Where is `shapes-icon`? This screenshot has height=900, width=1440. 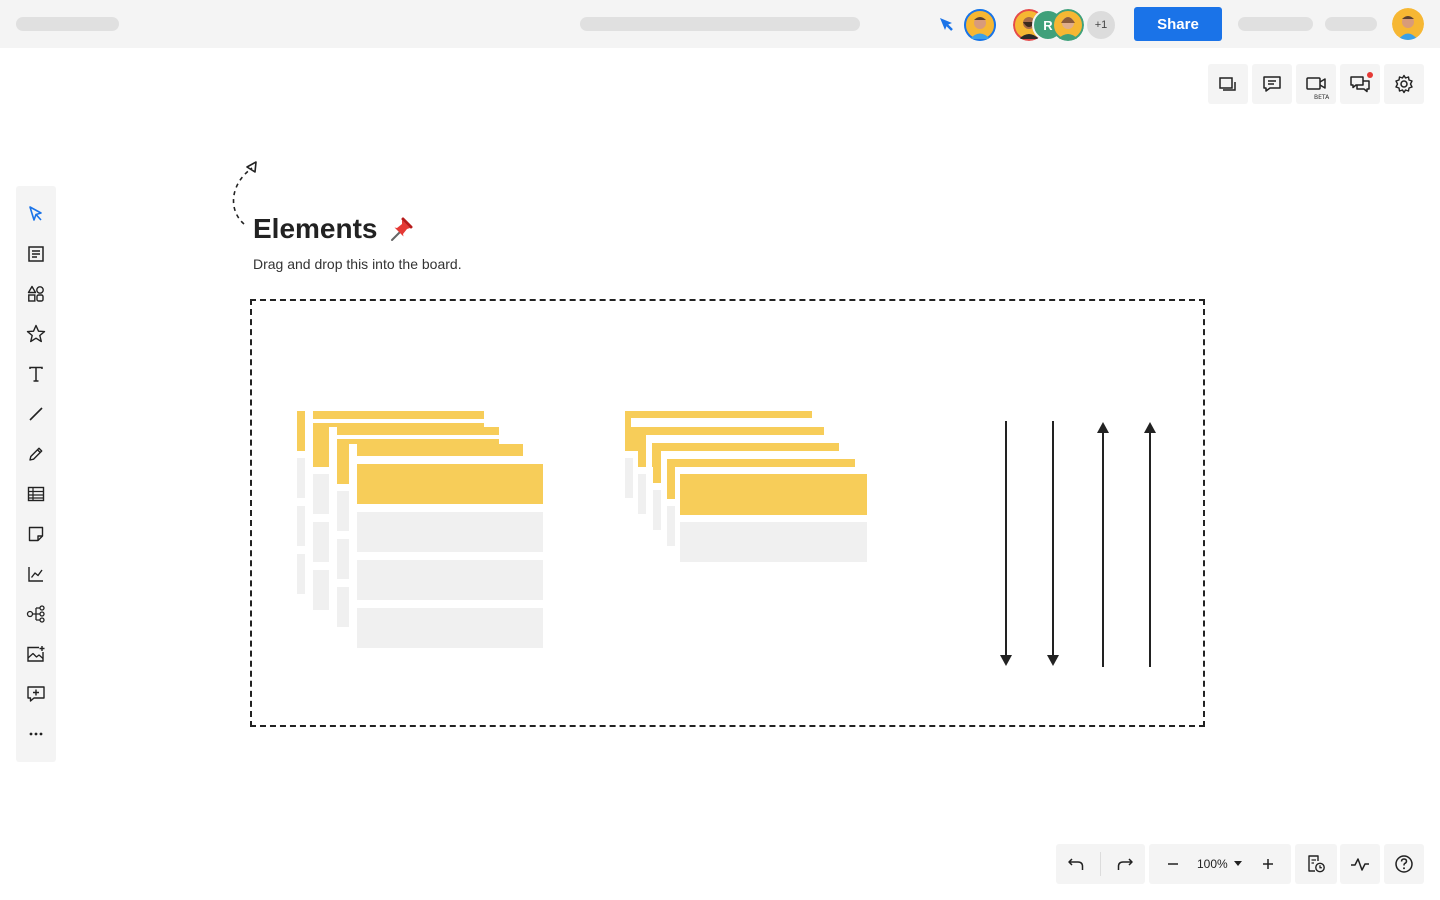
shapes-icon is located at coordinates (35, 293).